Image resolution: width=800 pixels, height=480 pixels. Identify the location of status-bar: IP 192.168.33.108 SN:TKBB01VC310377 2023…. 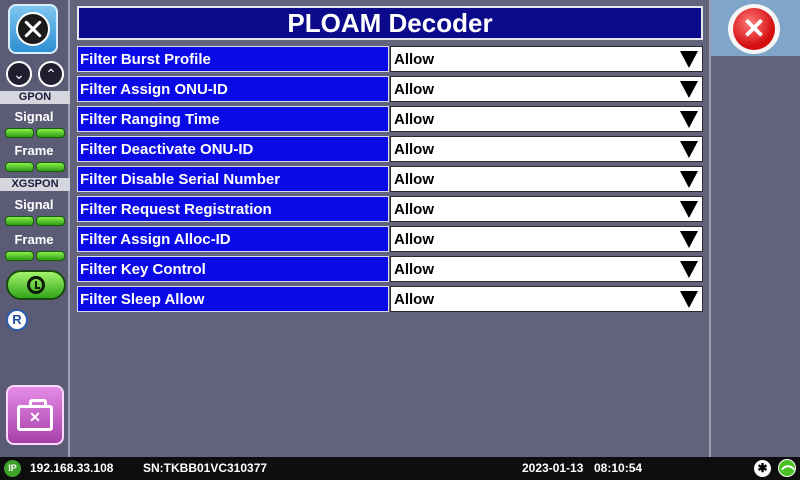
(400, 468).